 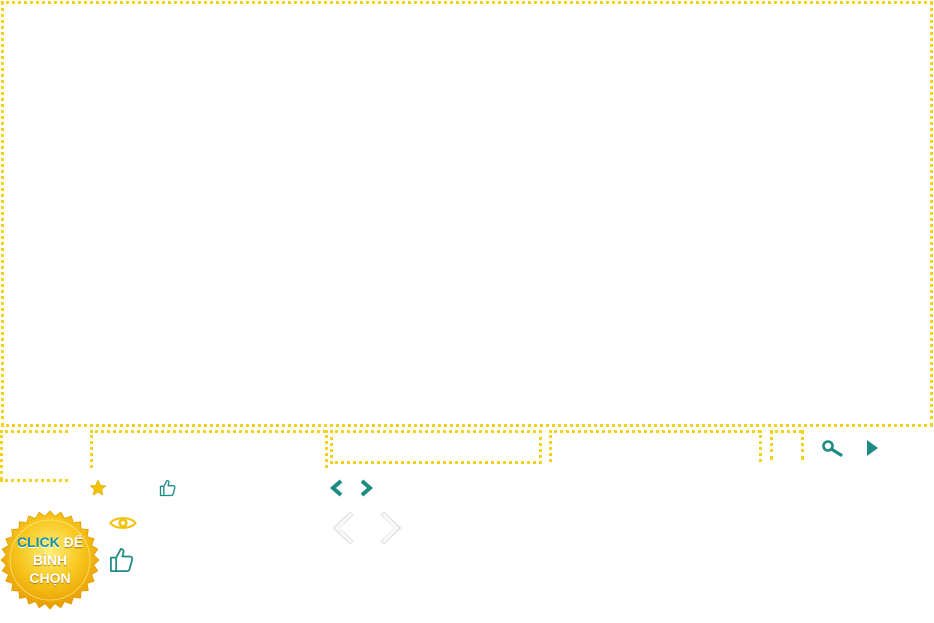 What do you see at coordinates (50, 578) in the screenshot?
I see `badge-line-3: CHỌN` at bounding box center [50, 578].